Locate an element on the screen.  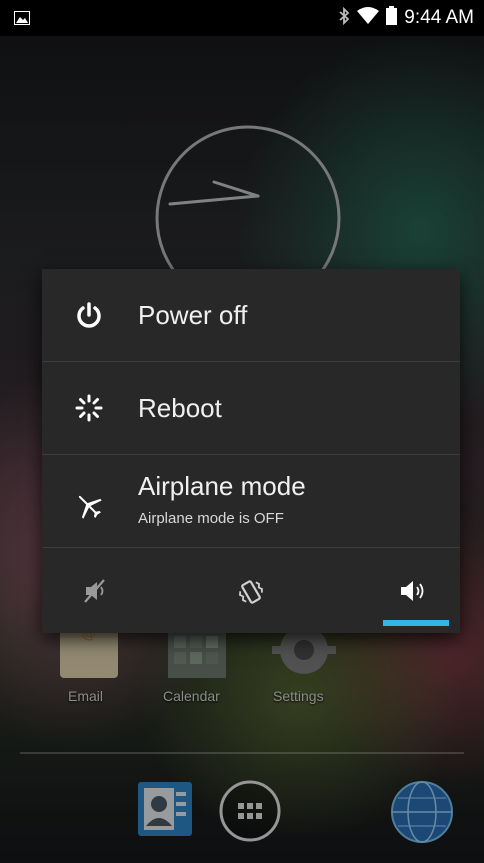
vibrate-icon is located at coordinates (251, 592).